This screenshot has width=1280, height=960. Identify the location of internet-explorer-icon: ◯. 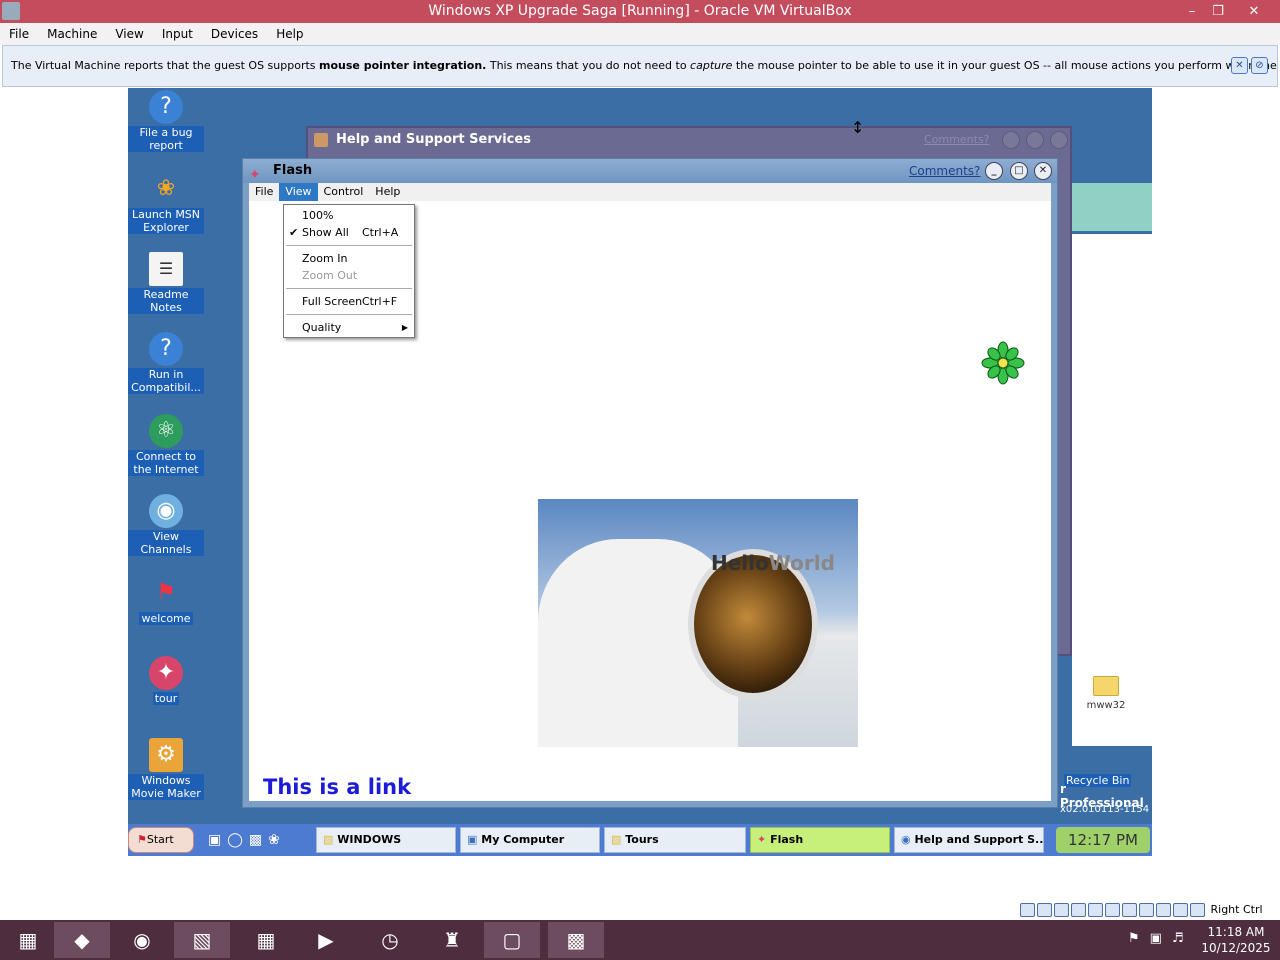
(238, 840).